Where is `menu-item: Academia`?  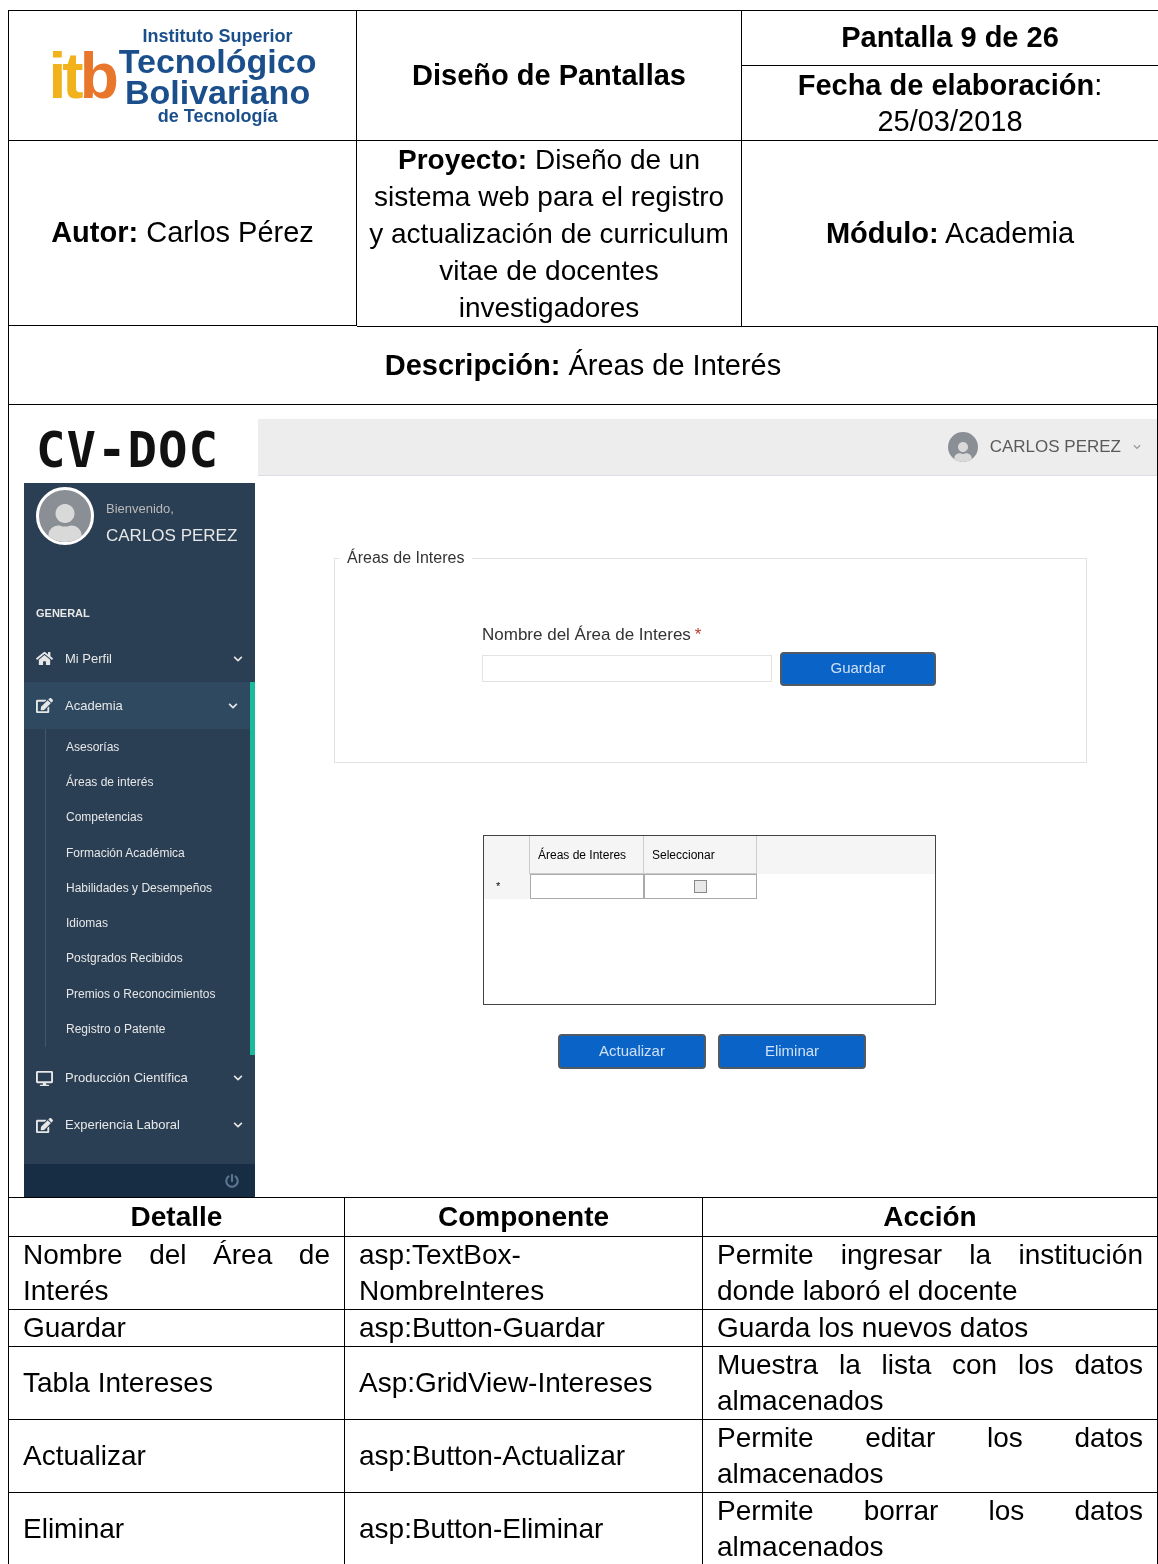
menu-item: Academia is located at coordinates (137, 705).